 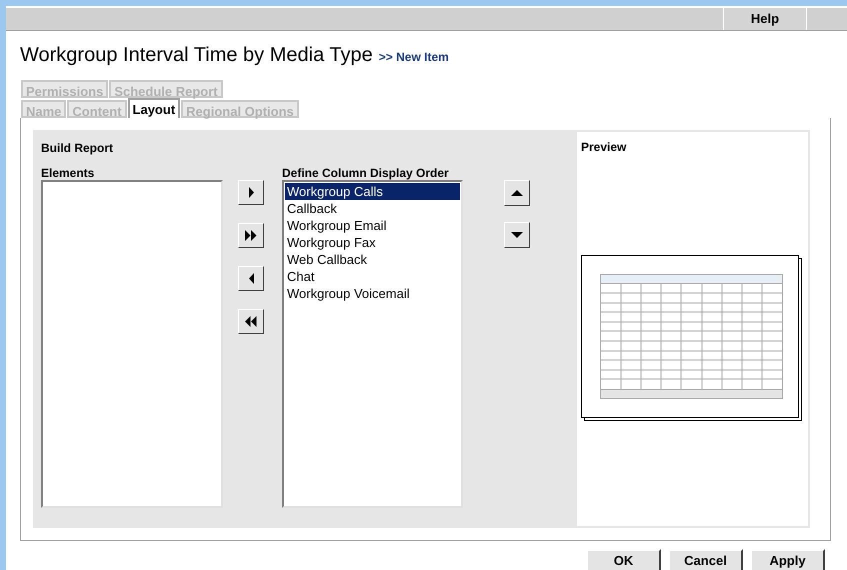 What do you see at coordinates (372, 191) in the screenshot?
I see `list-item: Workgroup Calls` at bounding box center [372, 191].